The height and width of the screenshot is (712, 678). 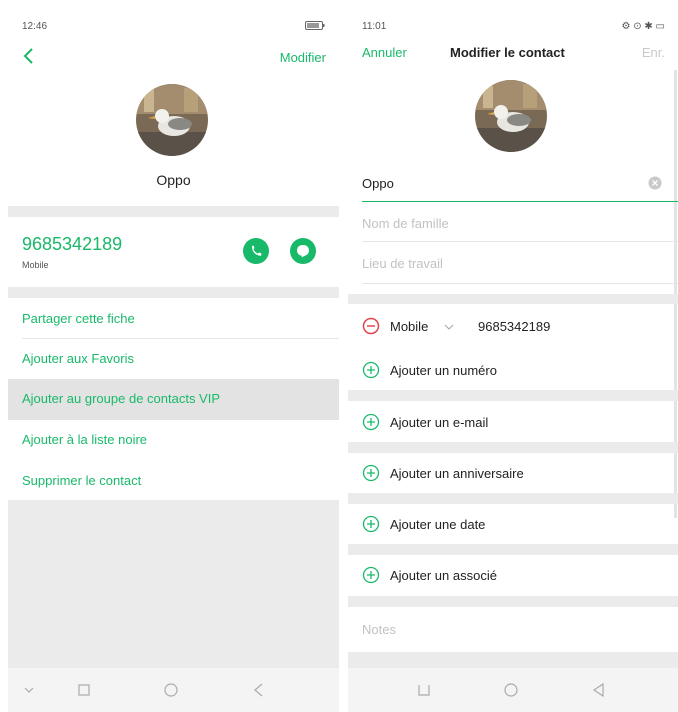 I want to click on message-bubble-icon, so click(x=303, y=251).